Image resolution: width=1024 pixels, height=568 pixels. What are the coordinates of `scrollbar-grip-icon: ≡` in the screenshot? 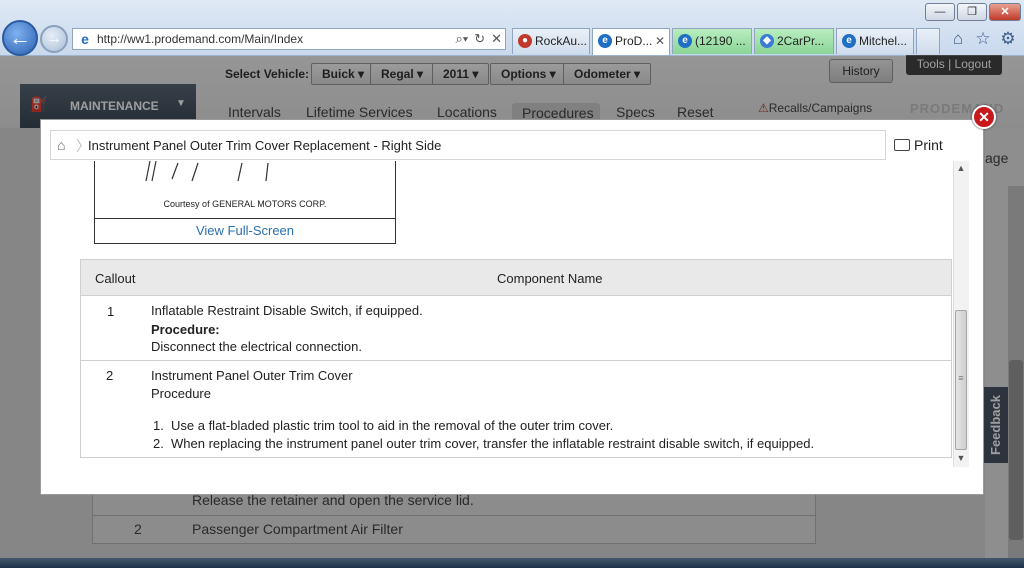 It's located at (961, 378).